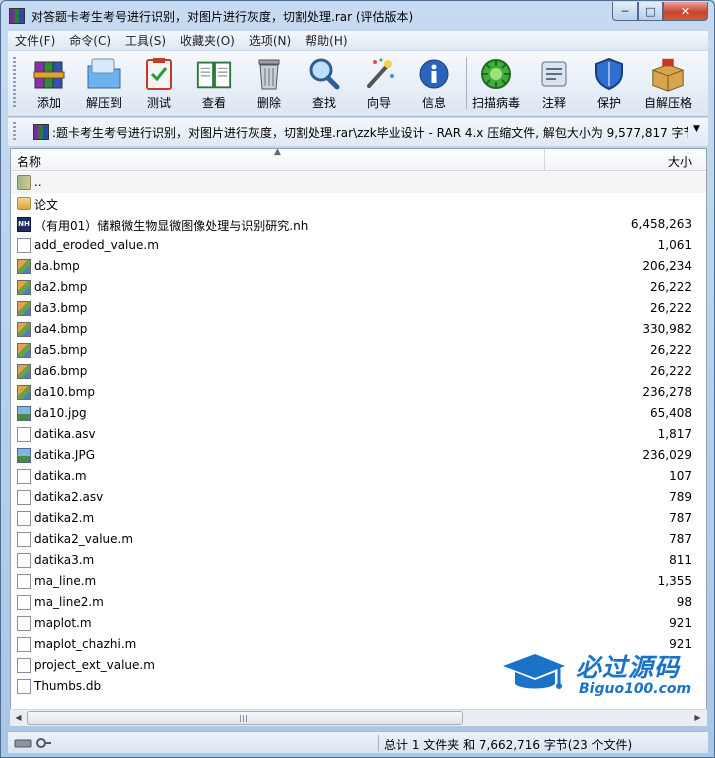 The width and height of the screenshot is (715, 758). Describe the element at coordinates (38, 182) in the screenshot. I see `file-name: ..` at that location.